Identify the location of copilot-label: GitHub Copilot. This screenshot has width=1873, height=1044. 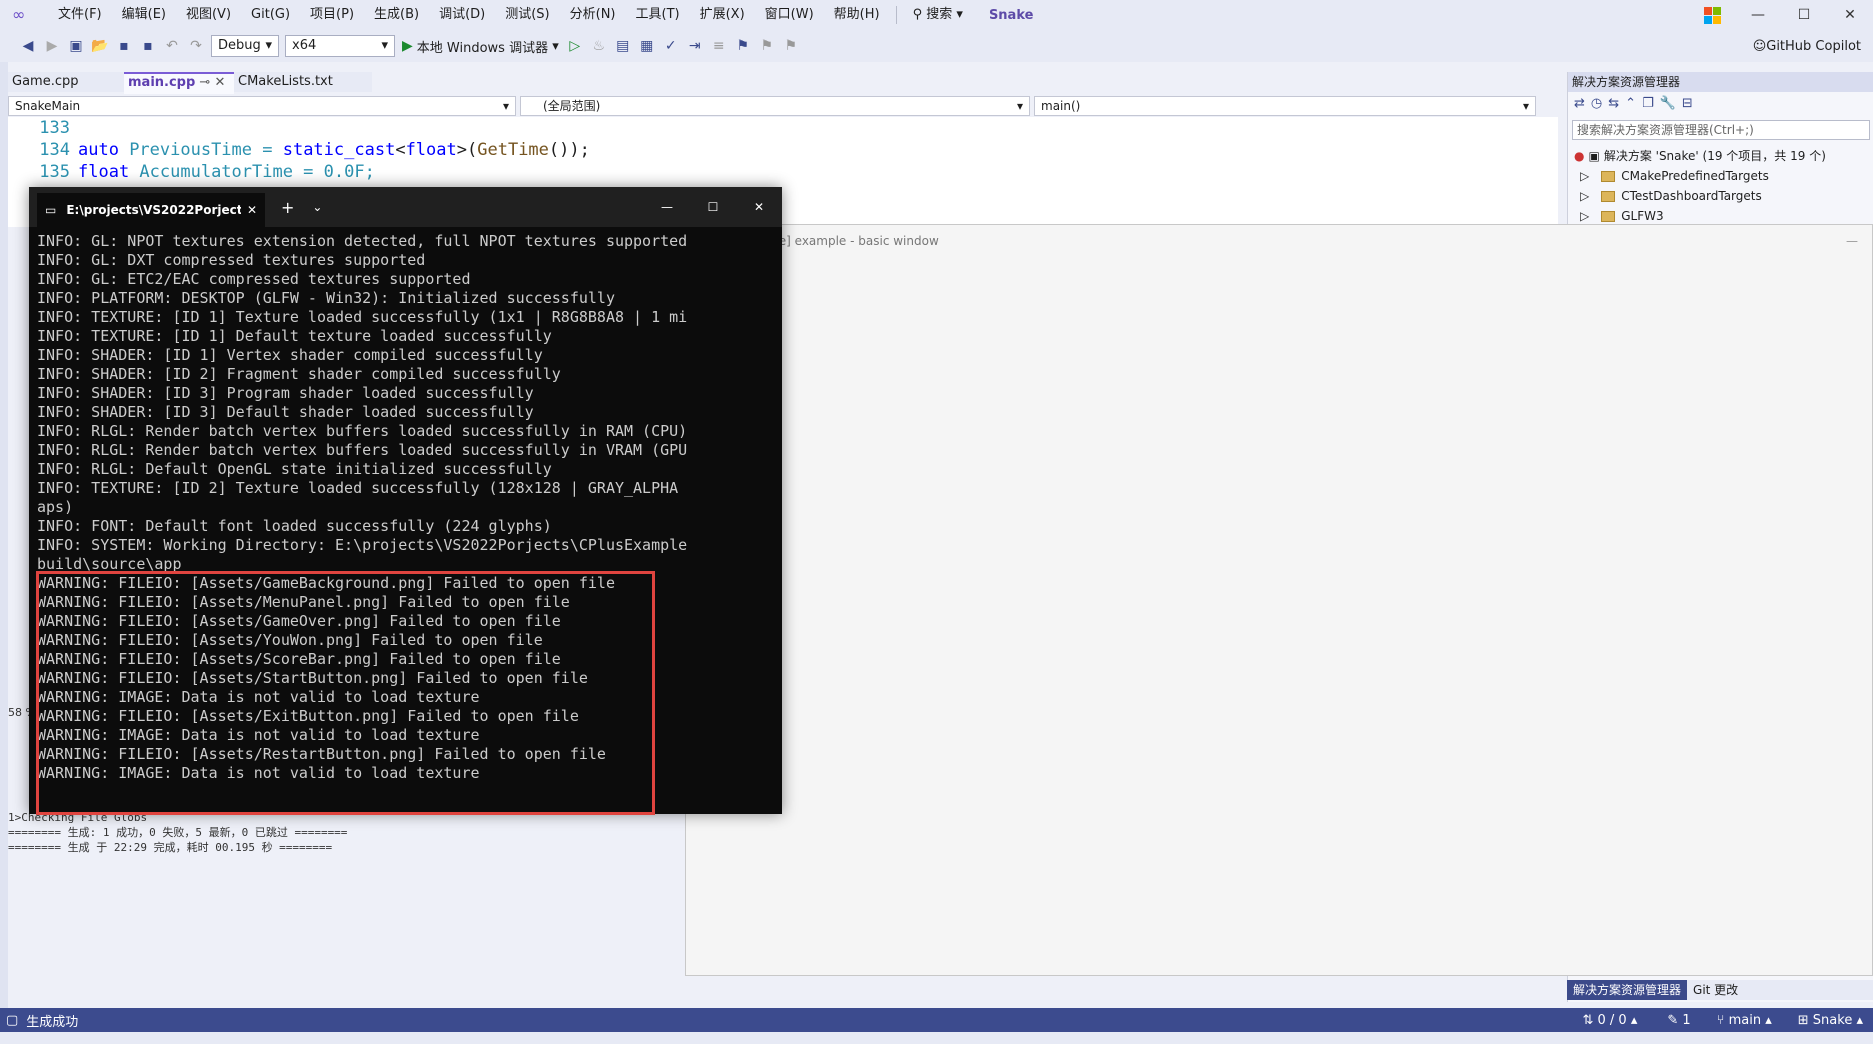
(1813, 46).